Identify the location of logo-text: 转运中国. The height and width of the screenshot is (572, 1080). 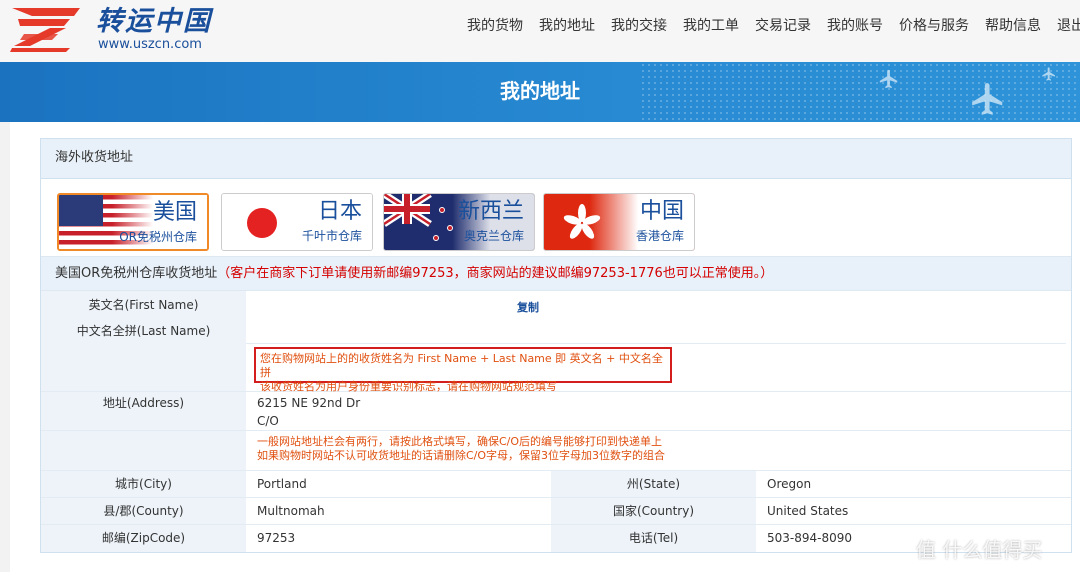
(154, 21).